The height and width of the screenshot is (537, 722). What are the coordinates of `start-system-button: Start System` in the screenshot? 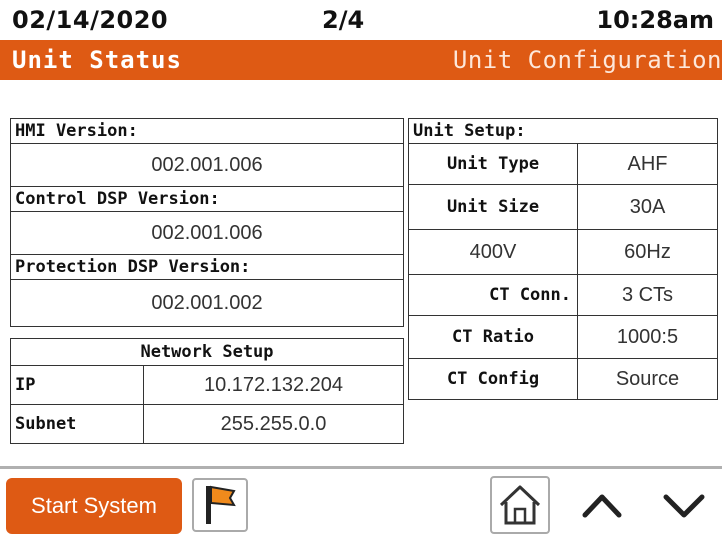 It's located at (94, 506).